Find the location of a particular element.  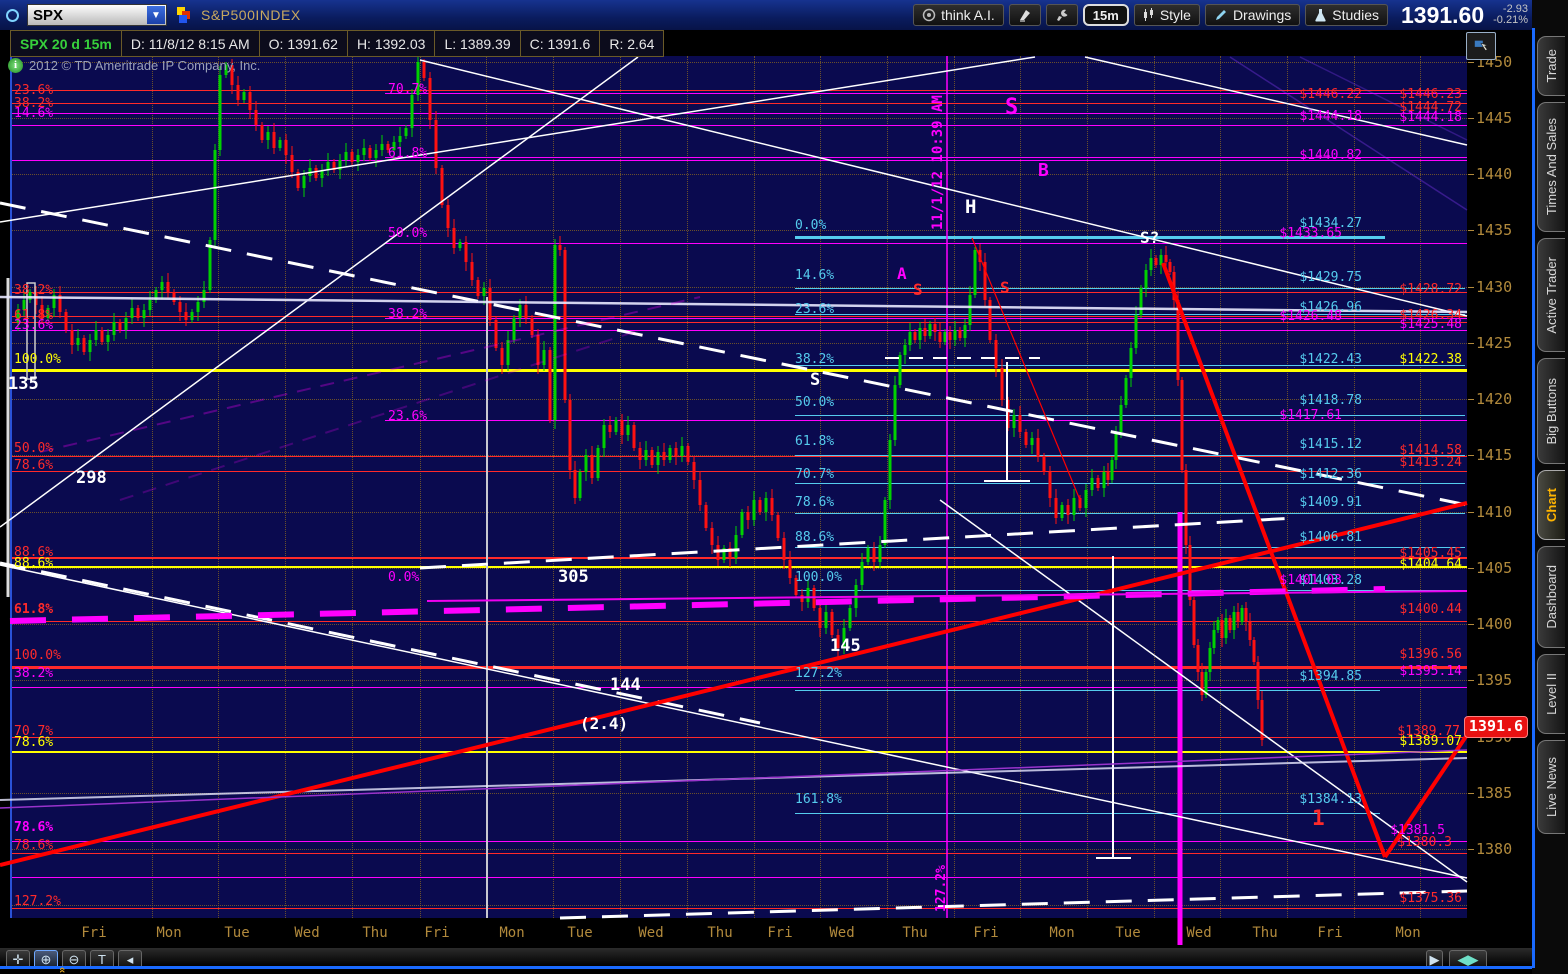

link-dot-icon is located at coordinates (12, 15).